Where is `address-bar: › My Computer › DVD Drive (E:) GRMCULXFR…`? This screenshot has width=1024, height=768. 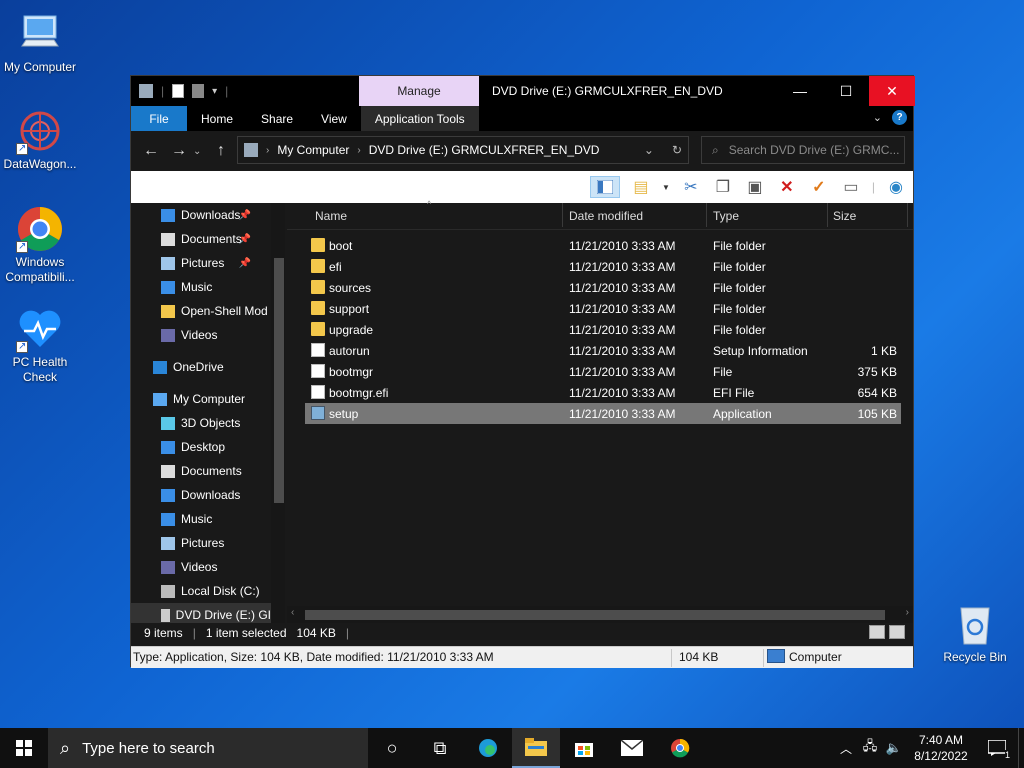 address-bar: › My Computer › DVD Drive (E:) GRMCULXFR… is located at coordinates (463, 150).